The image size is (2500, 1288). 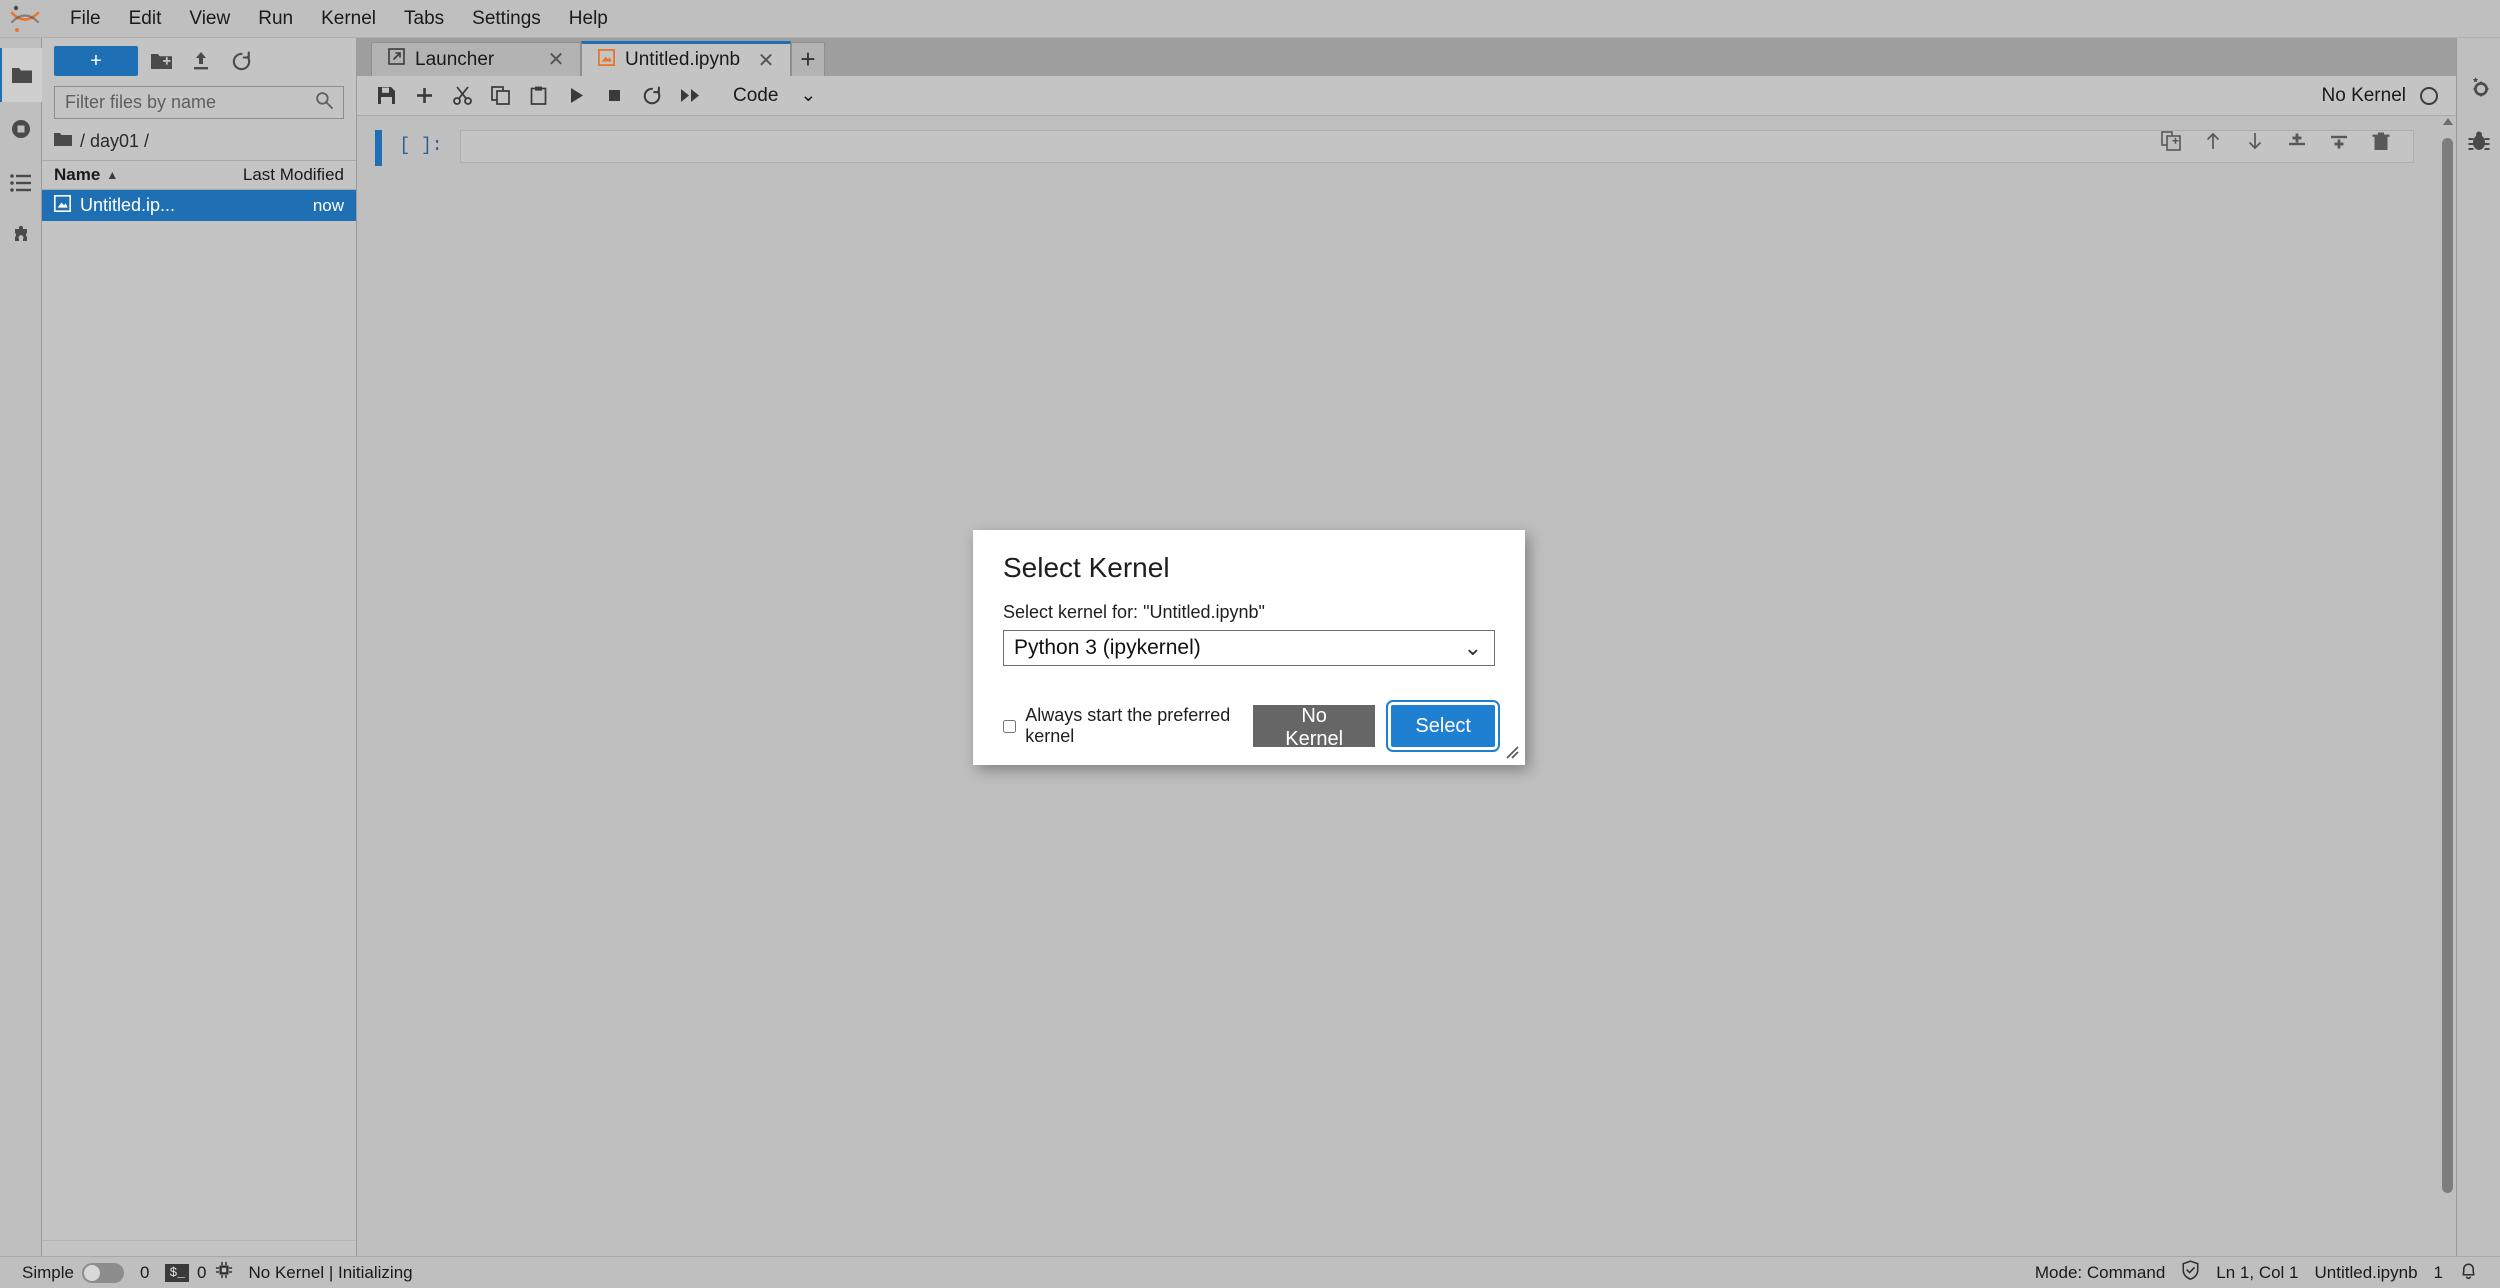 I want to click on no-kernel-button: No Kernel, so click(x=1314, y=727).